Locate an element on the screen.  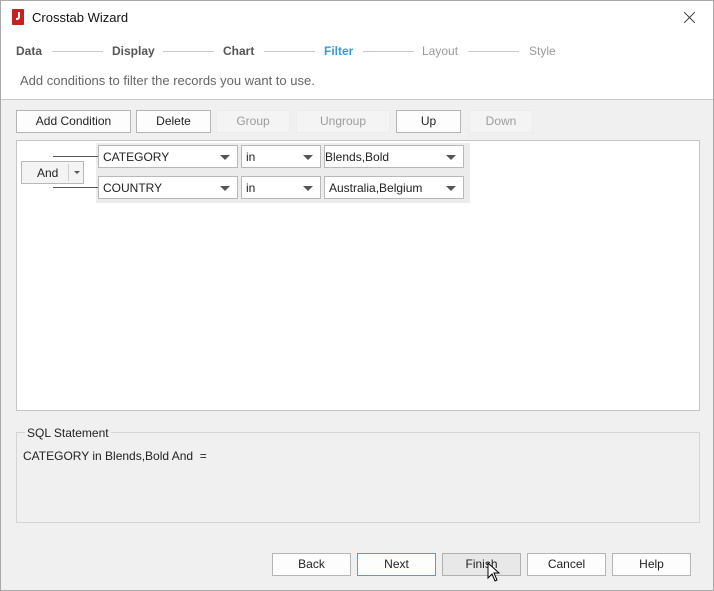
condition-field-select: CATEGORY is located at coordinates (168, 156).